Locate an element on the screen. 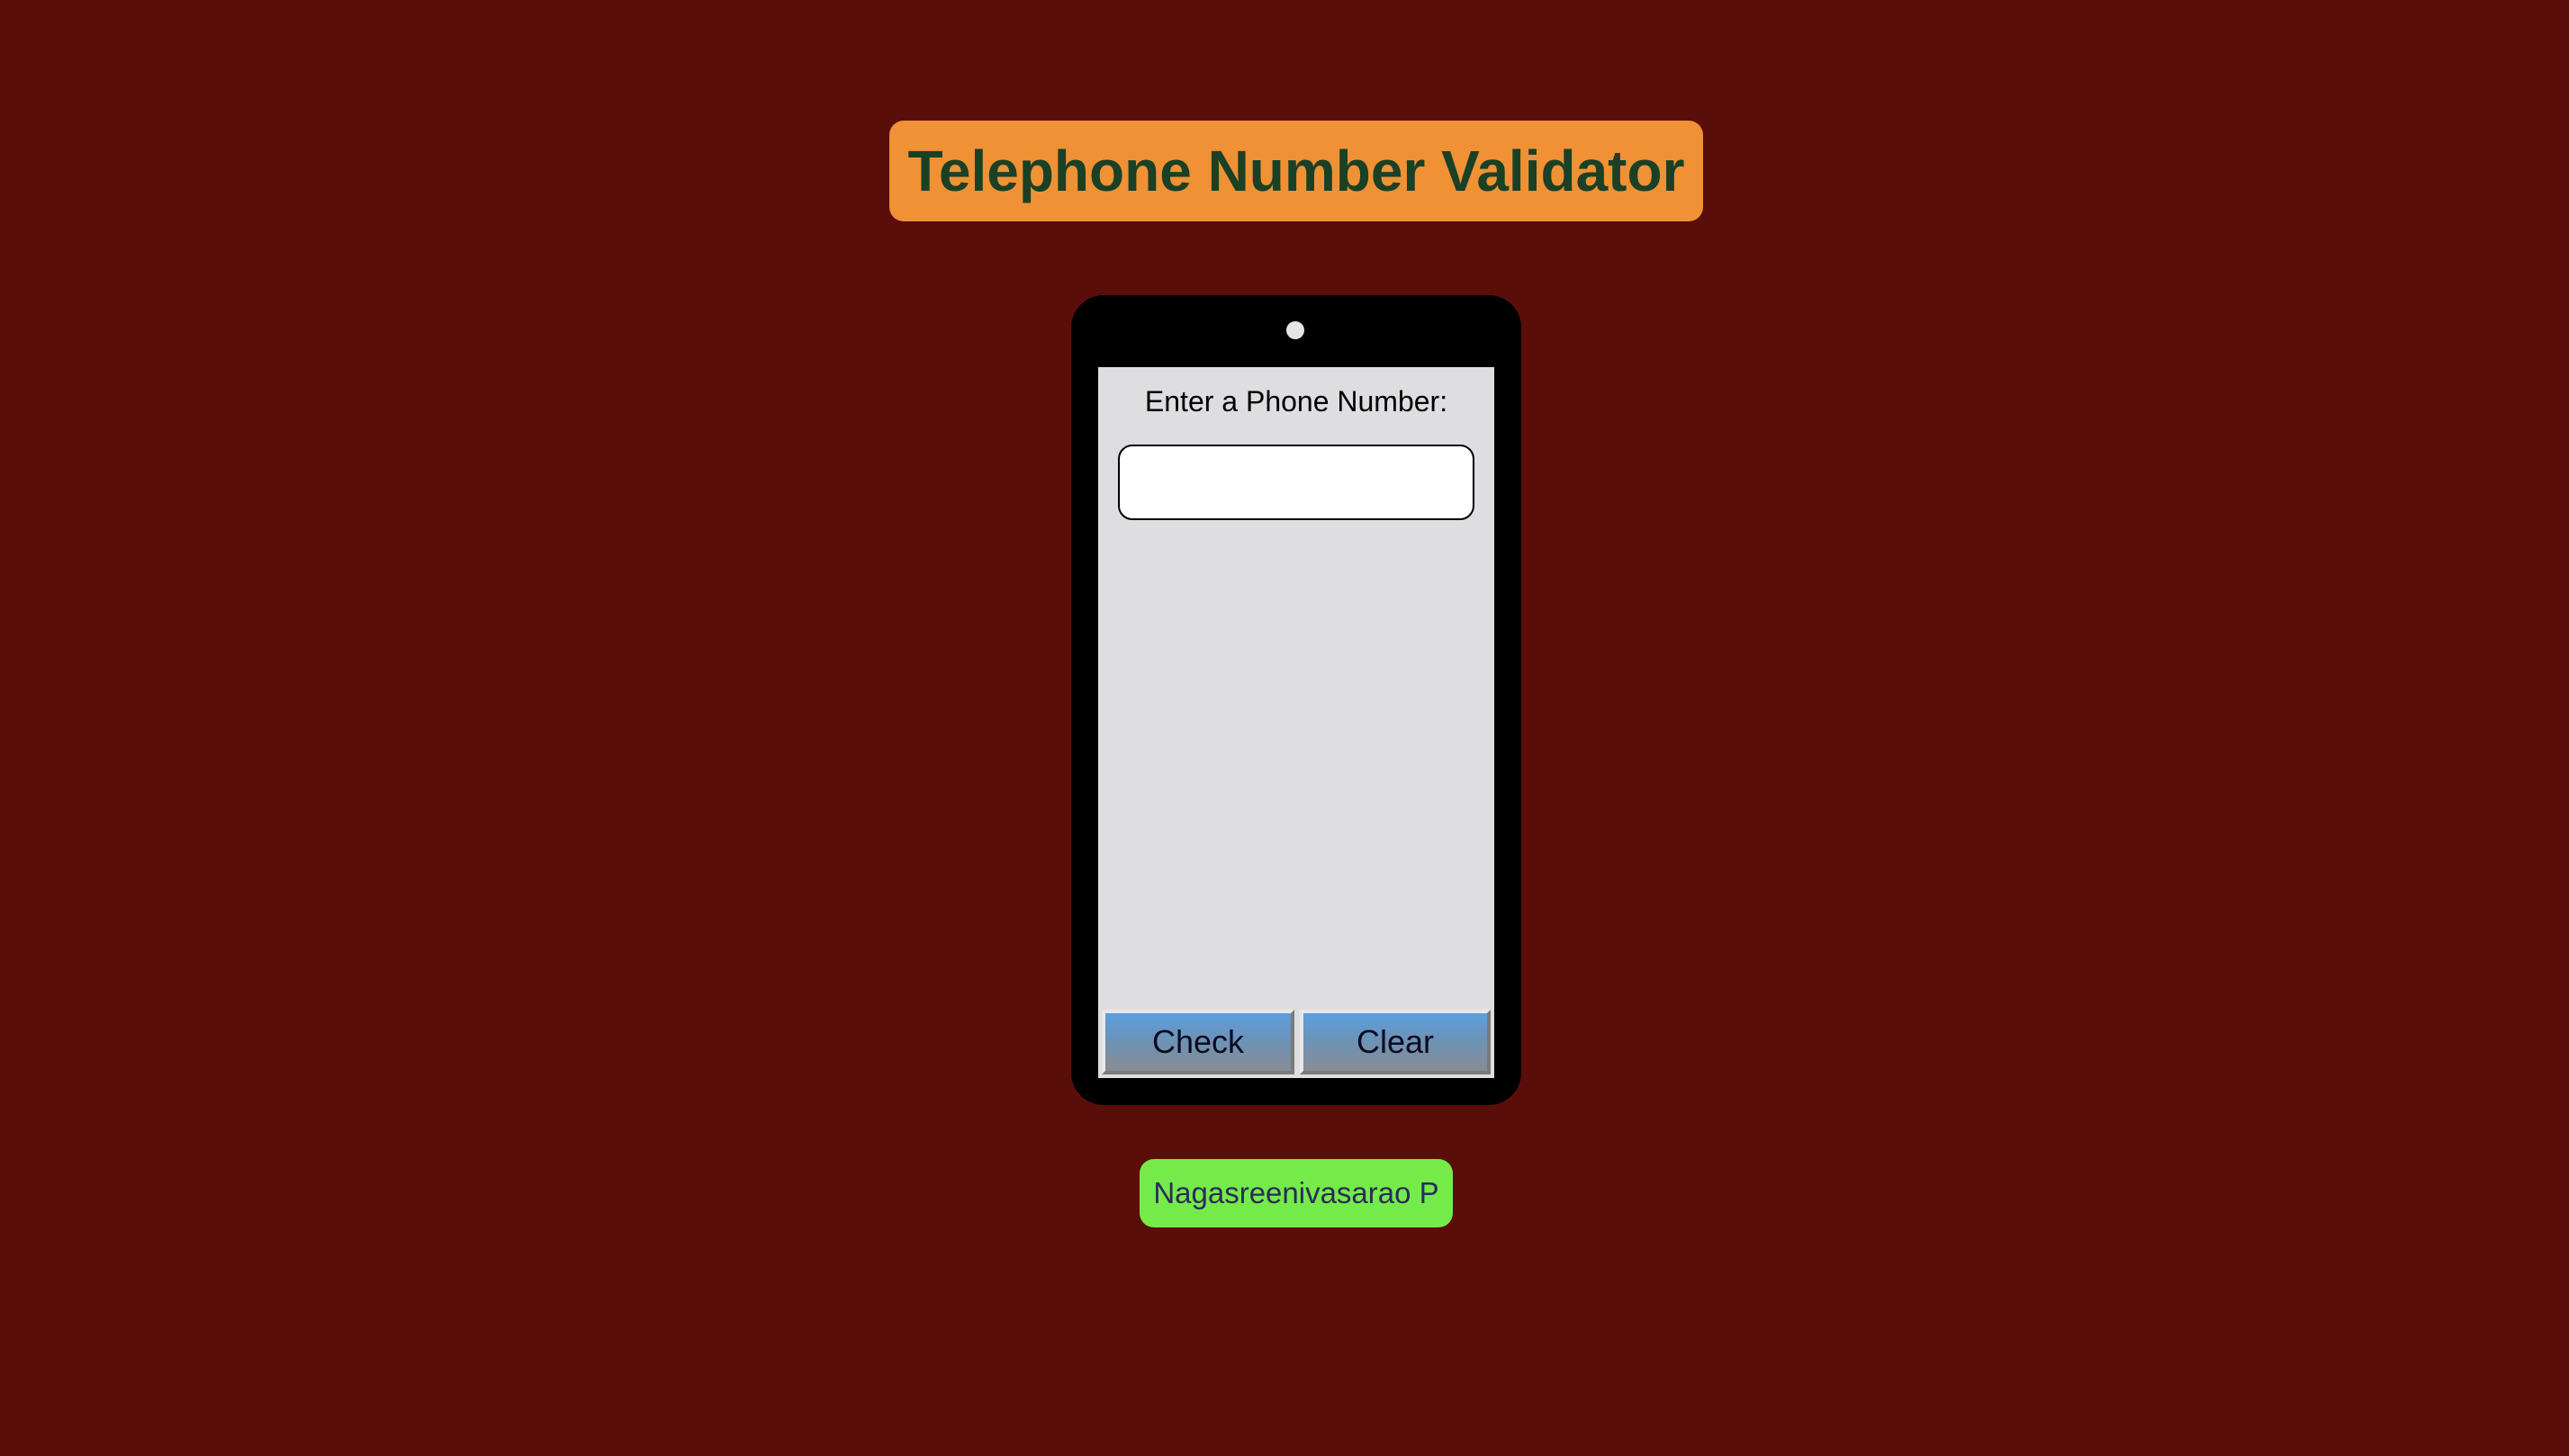  page-title: Telephone Number Validator is located at coordinates (1296, 171).